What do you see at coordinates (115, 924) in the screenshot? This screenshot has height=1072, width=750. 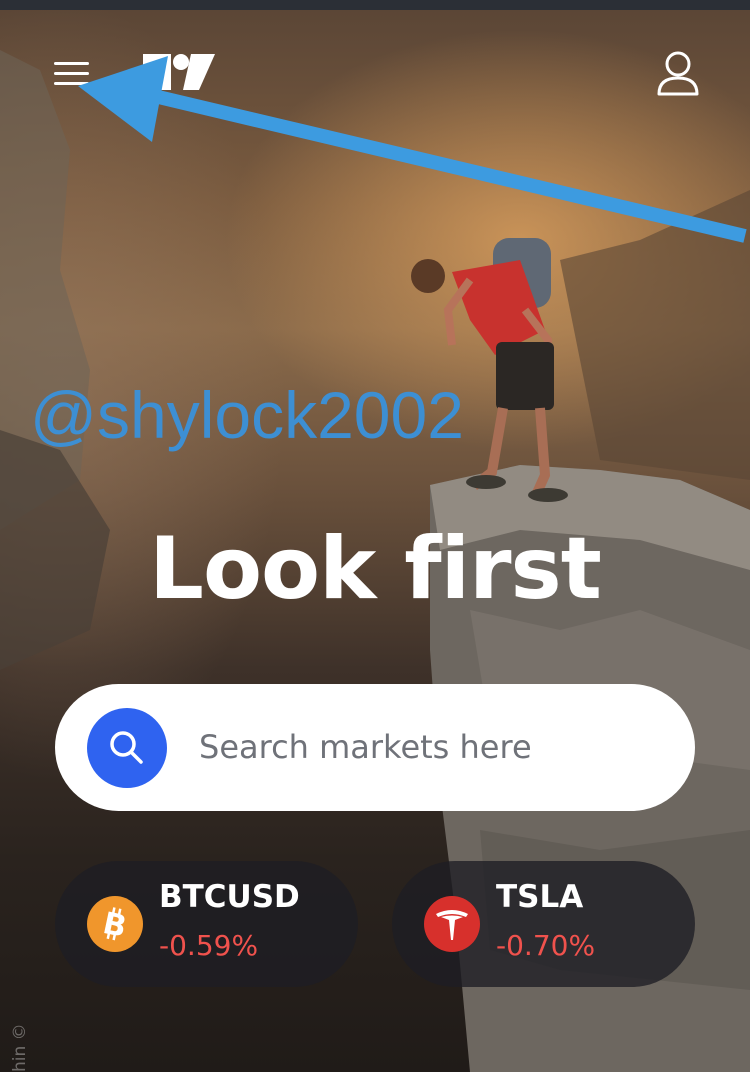 I see `bitcoin-icon: B` at bounding box center [115, 924].